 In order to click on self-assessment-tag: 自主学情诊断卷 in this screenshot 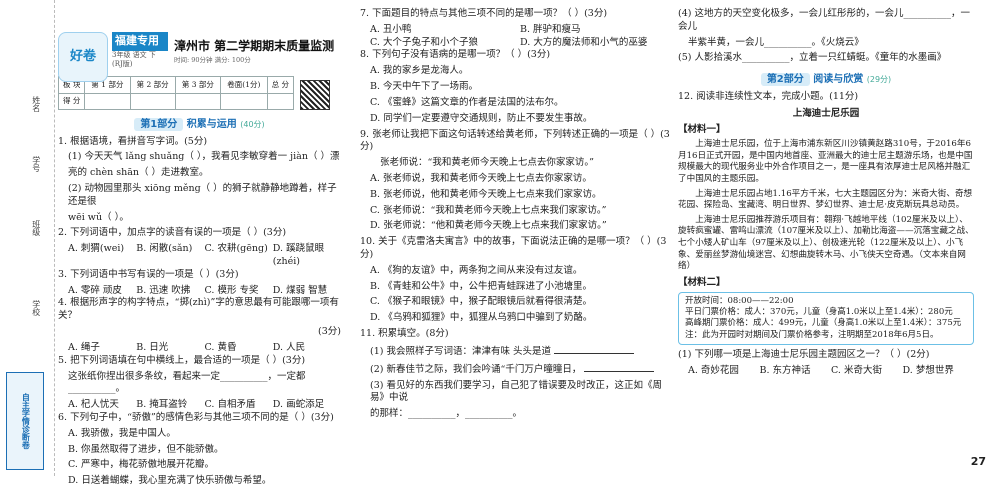, I will do `click(25, 421)`.